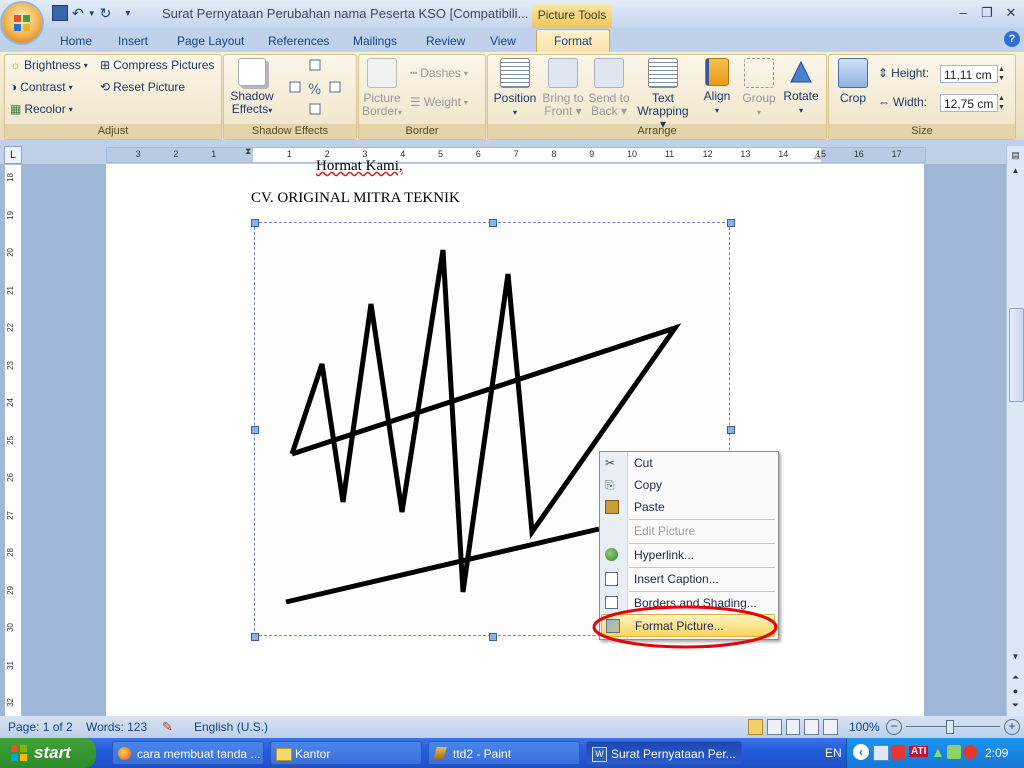  I want to click on triangle-icon: ▲, so click(938, 752).